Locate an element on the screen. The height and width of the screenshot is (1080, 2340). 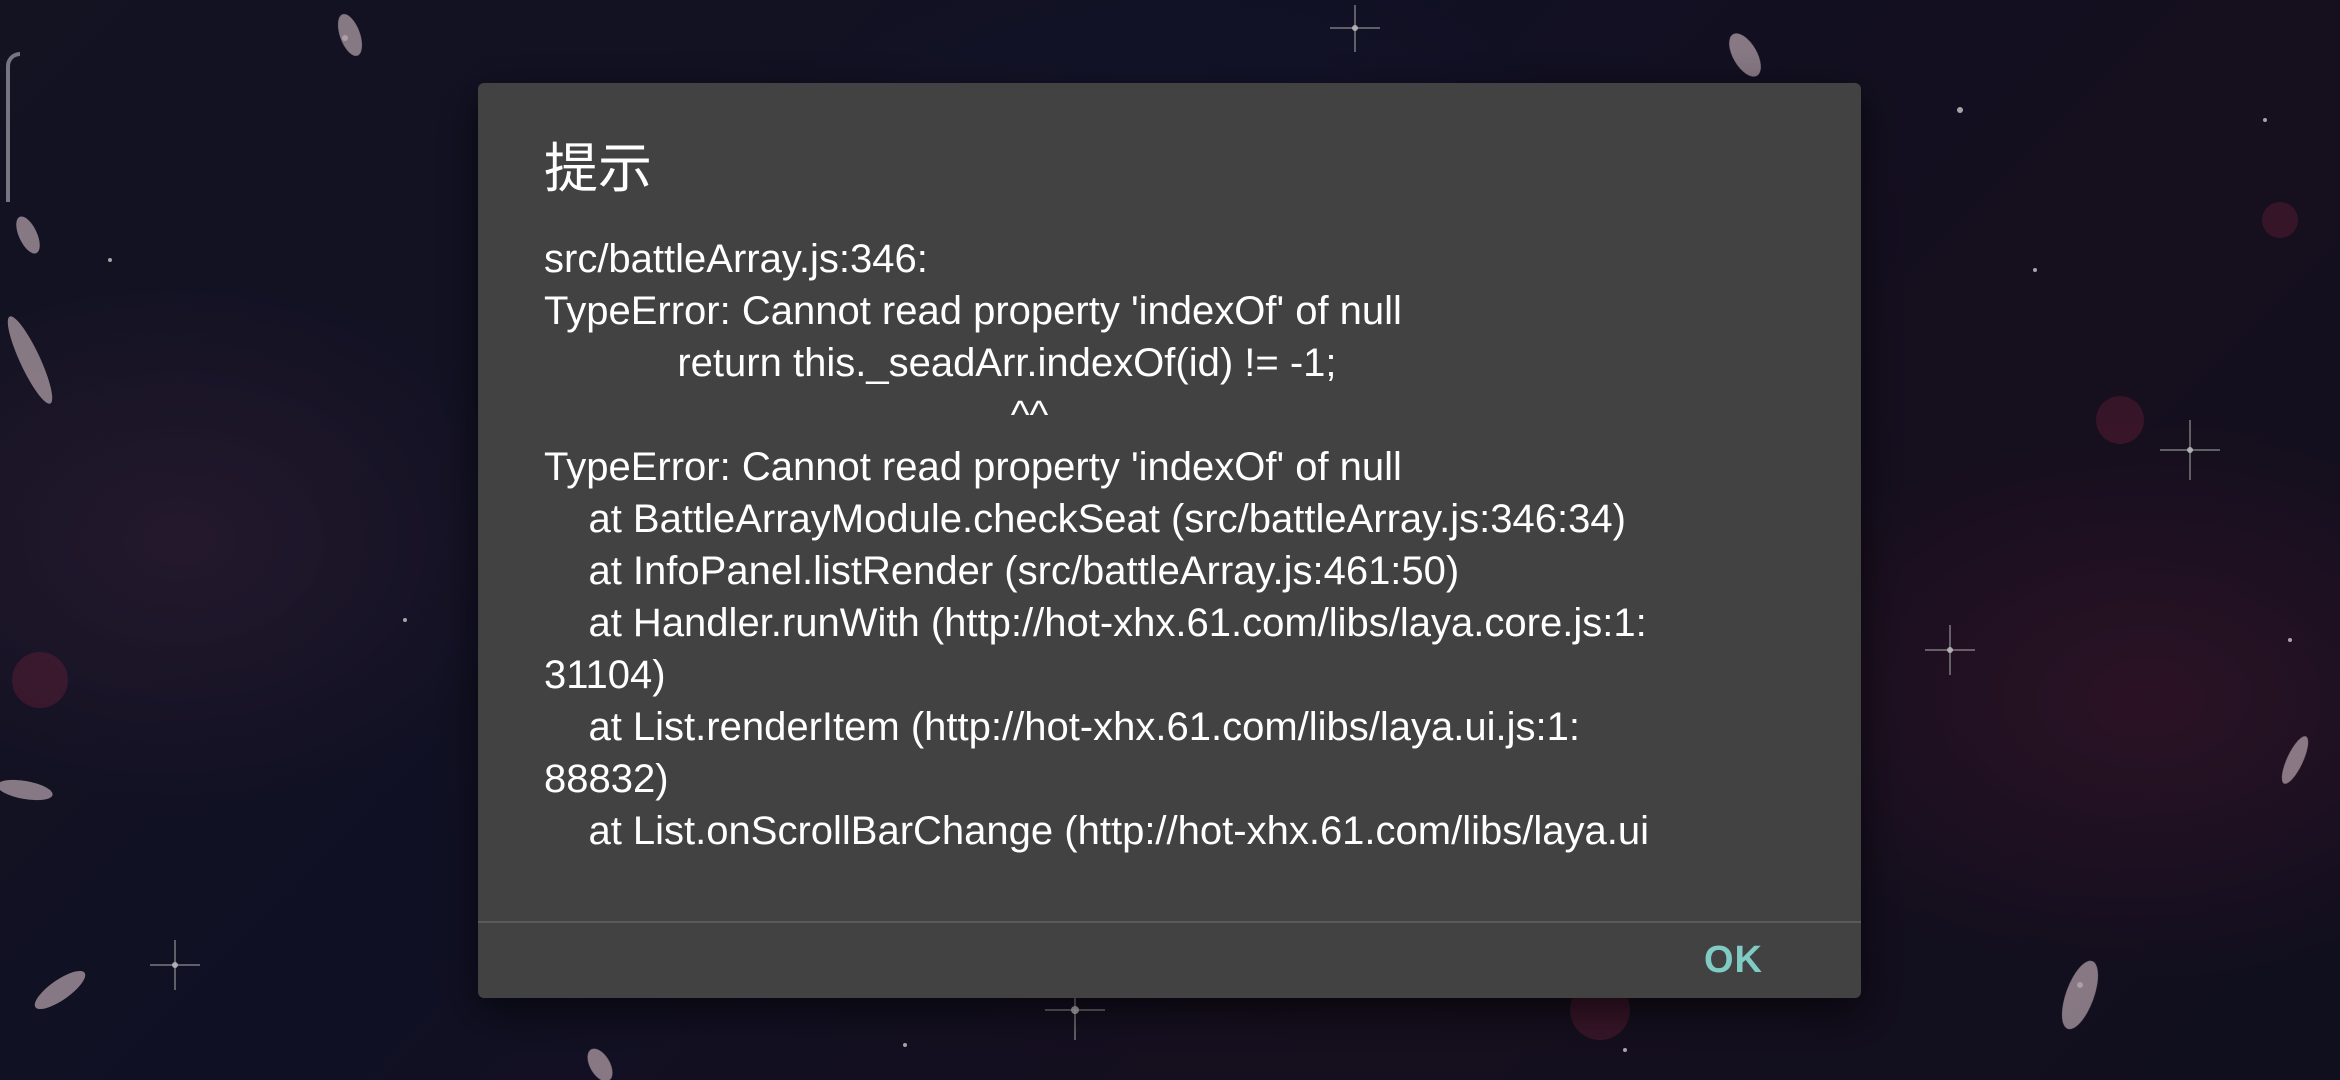
message-line: return this._seadArr.indexOf(id) != -1; is located at coordinates (940, 363).